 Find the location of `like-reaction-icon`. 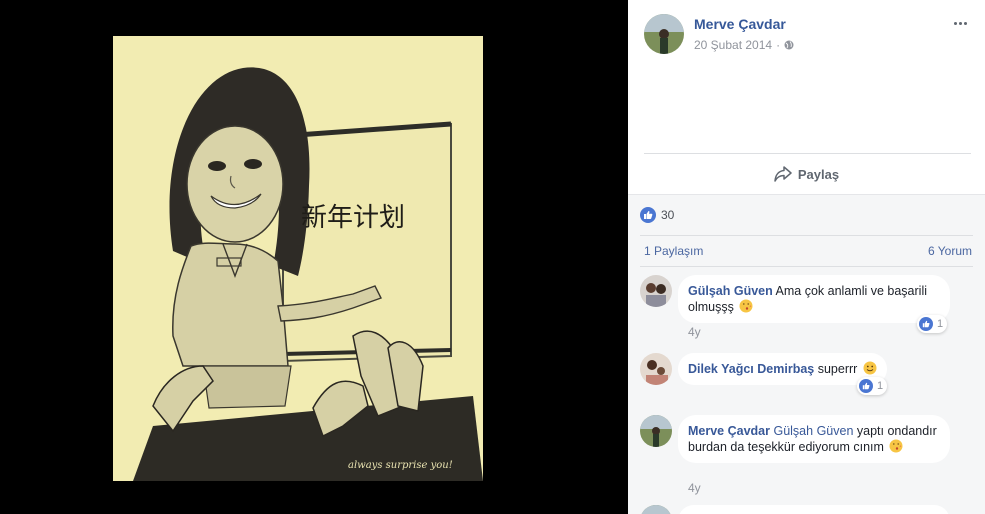

like-reaction-icon is located at coordinates (648, 215).